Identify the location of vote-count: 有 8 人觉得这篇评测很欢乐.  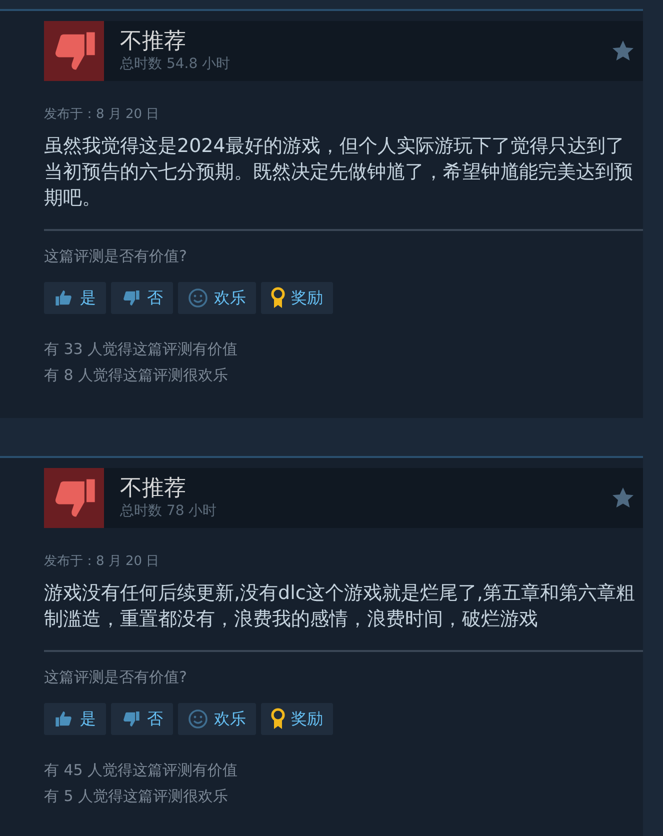
(137, 375).